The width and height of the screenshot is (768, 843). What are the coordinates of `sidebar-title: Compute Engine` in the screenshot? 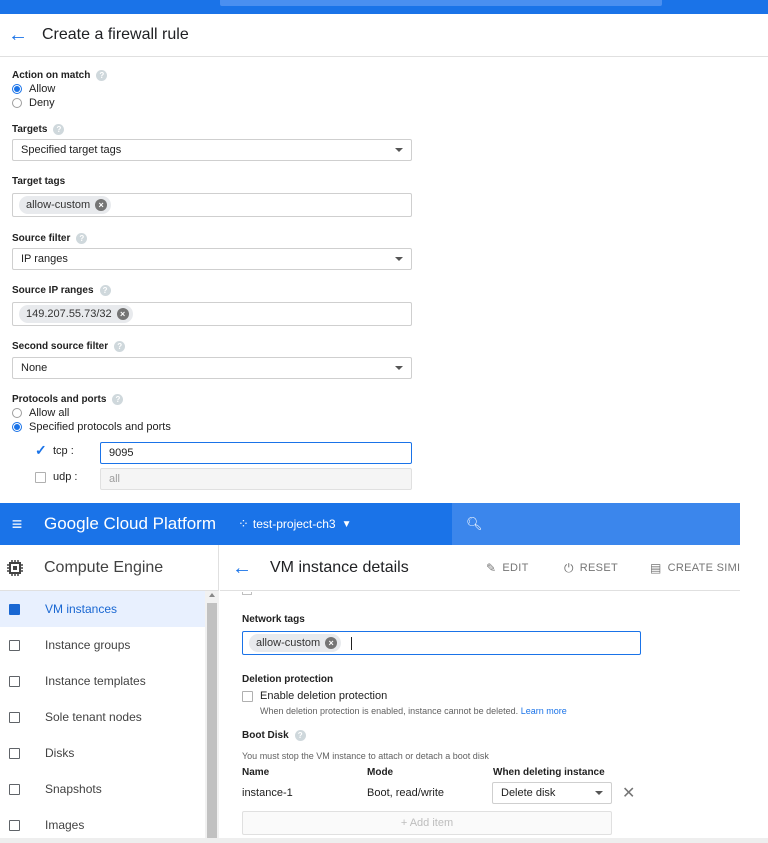 It's located at (104, 567).